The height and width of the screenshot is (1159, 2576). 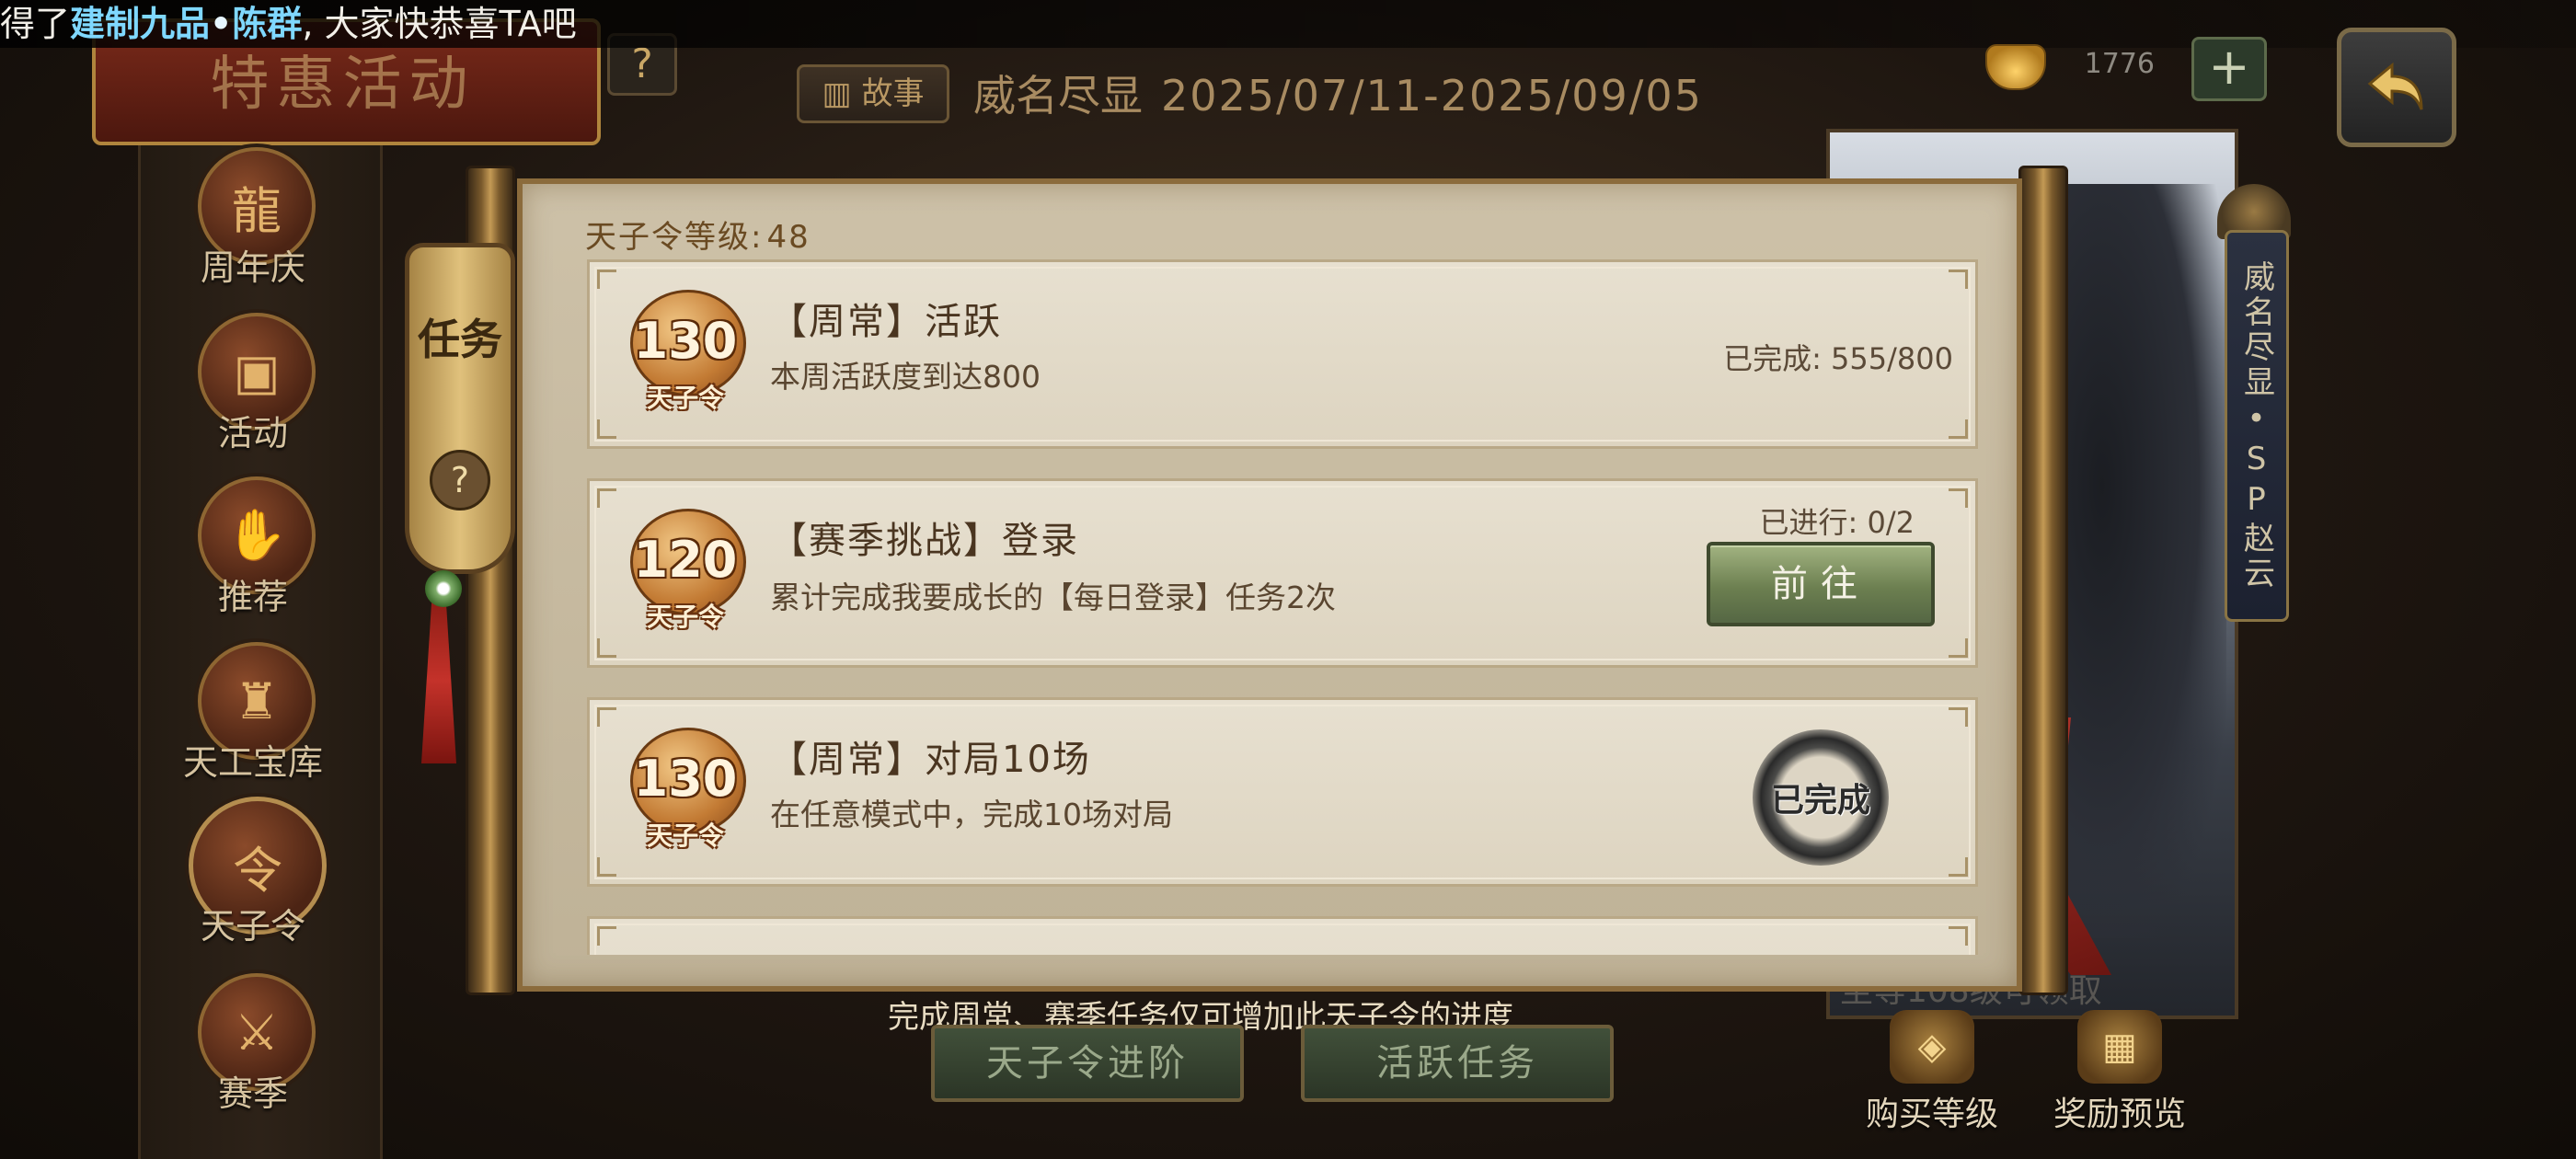 I want to click on task-title: 【周常】对局10场, so click(x=930, y=760).